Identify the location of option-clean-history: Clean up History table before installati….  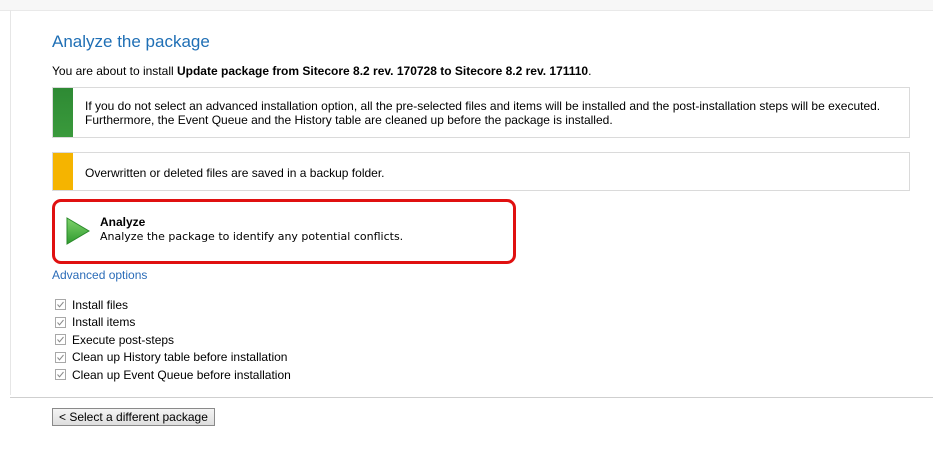
(173, 358).